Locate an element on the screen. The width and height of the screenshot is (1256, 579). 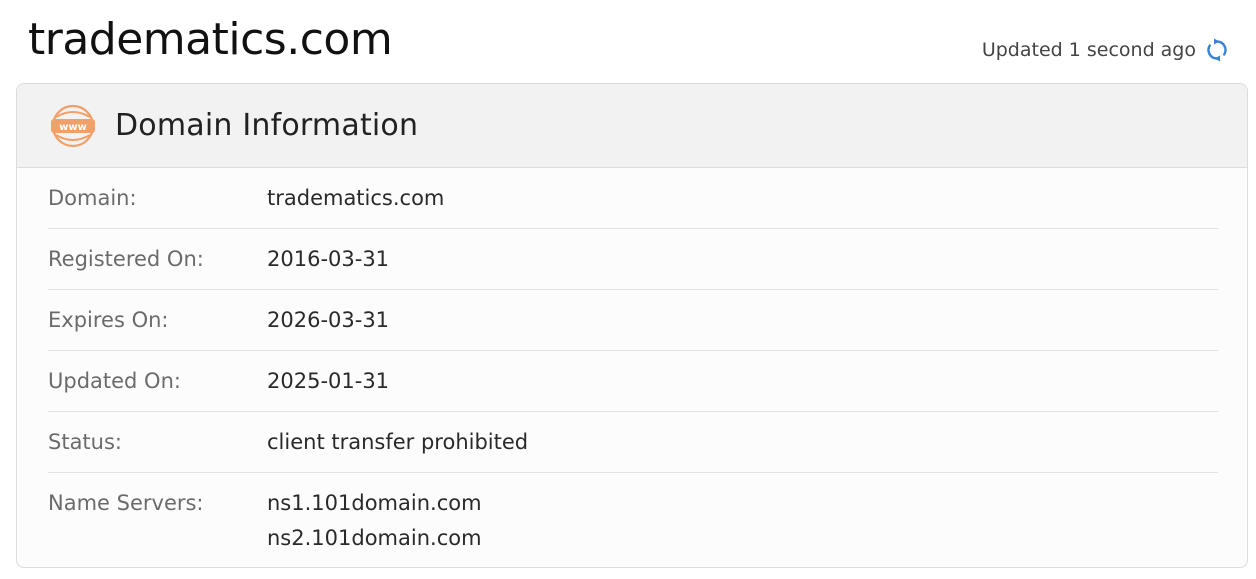
info-label: Expires On: is located at coordinates (108, 320).